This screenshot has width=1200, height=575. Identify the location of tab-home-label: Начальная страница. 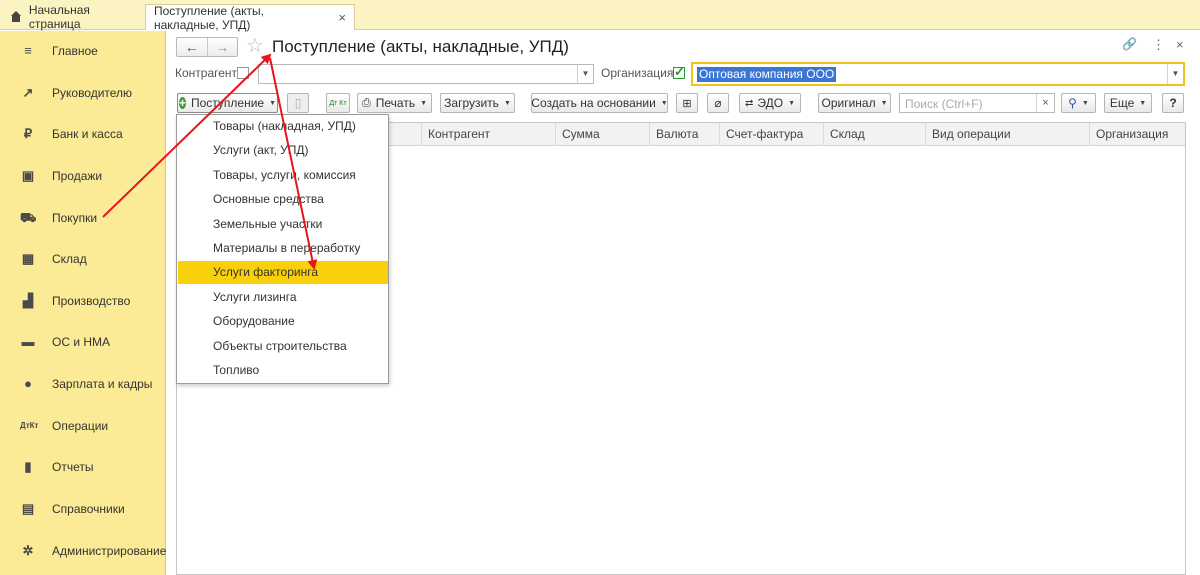
(59, 16).